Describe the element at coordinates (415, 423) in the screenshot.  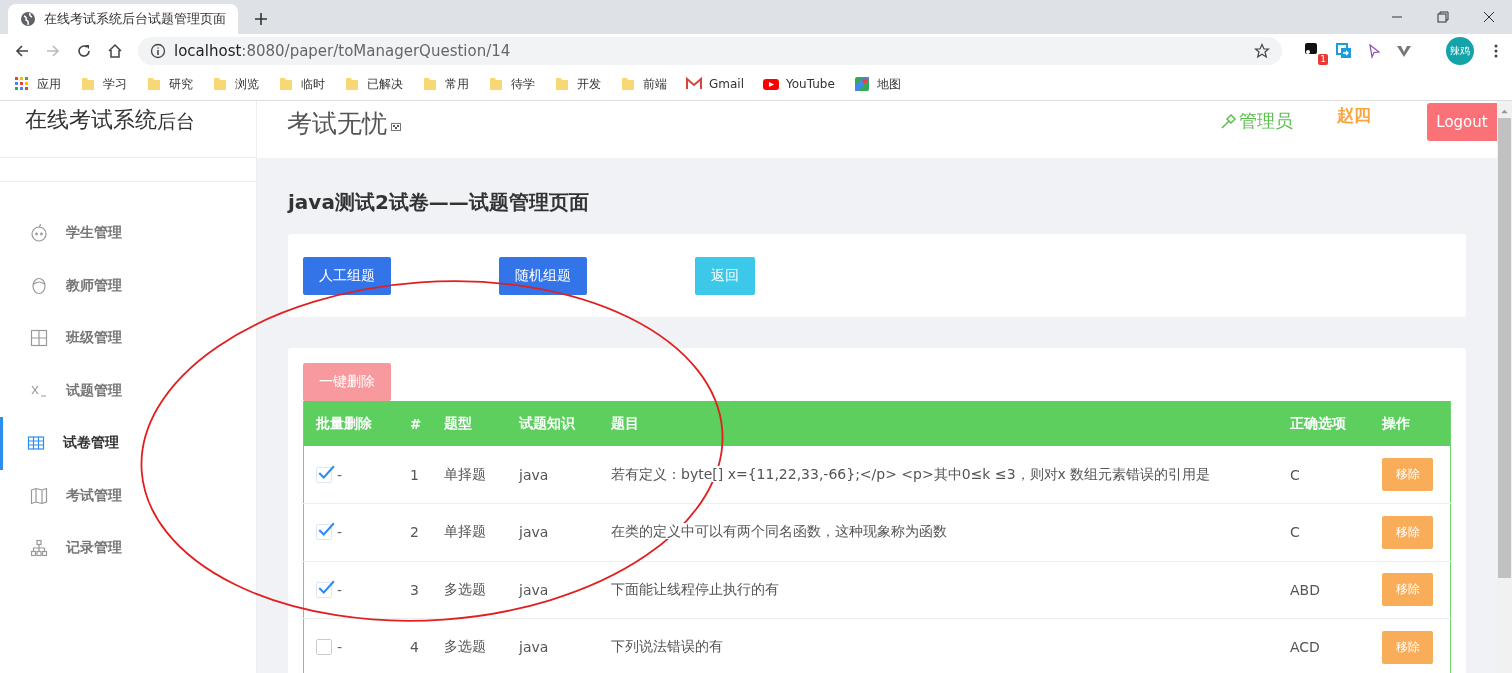
I see `column-header: #` at that location.